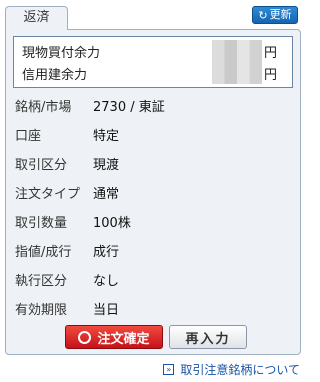 The image size is (320, 382). What do you see at coordinates (106, 136) in the screenshot?
I see `detail-value: 特定` at bounding box center [106, 136].